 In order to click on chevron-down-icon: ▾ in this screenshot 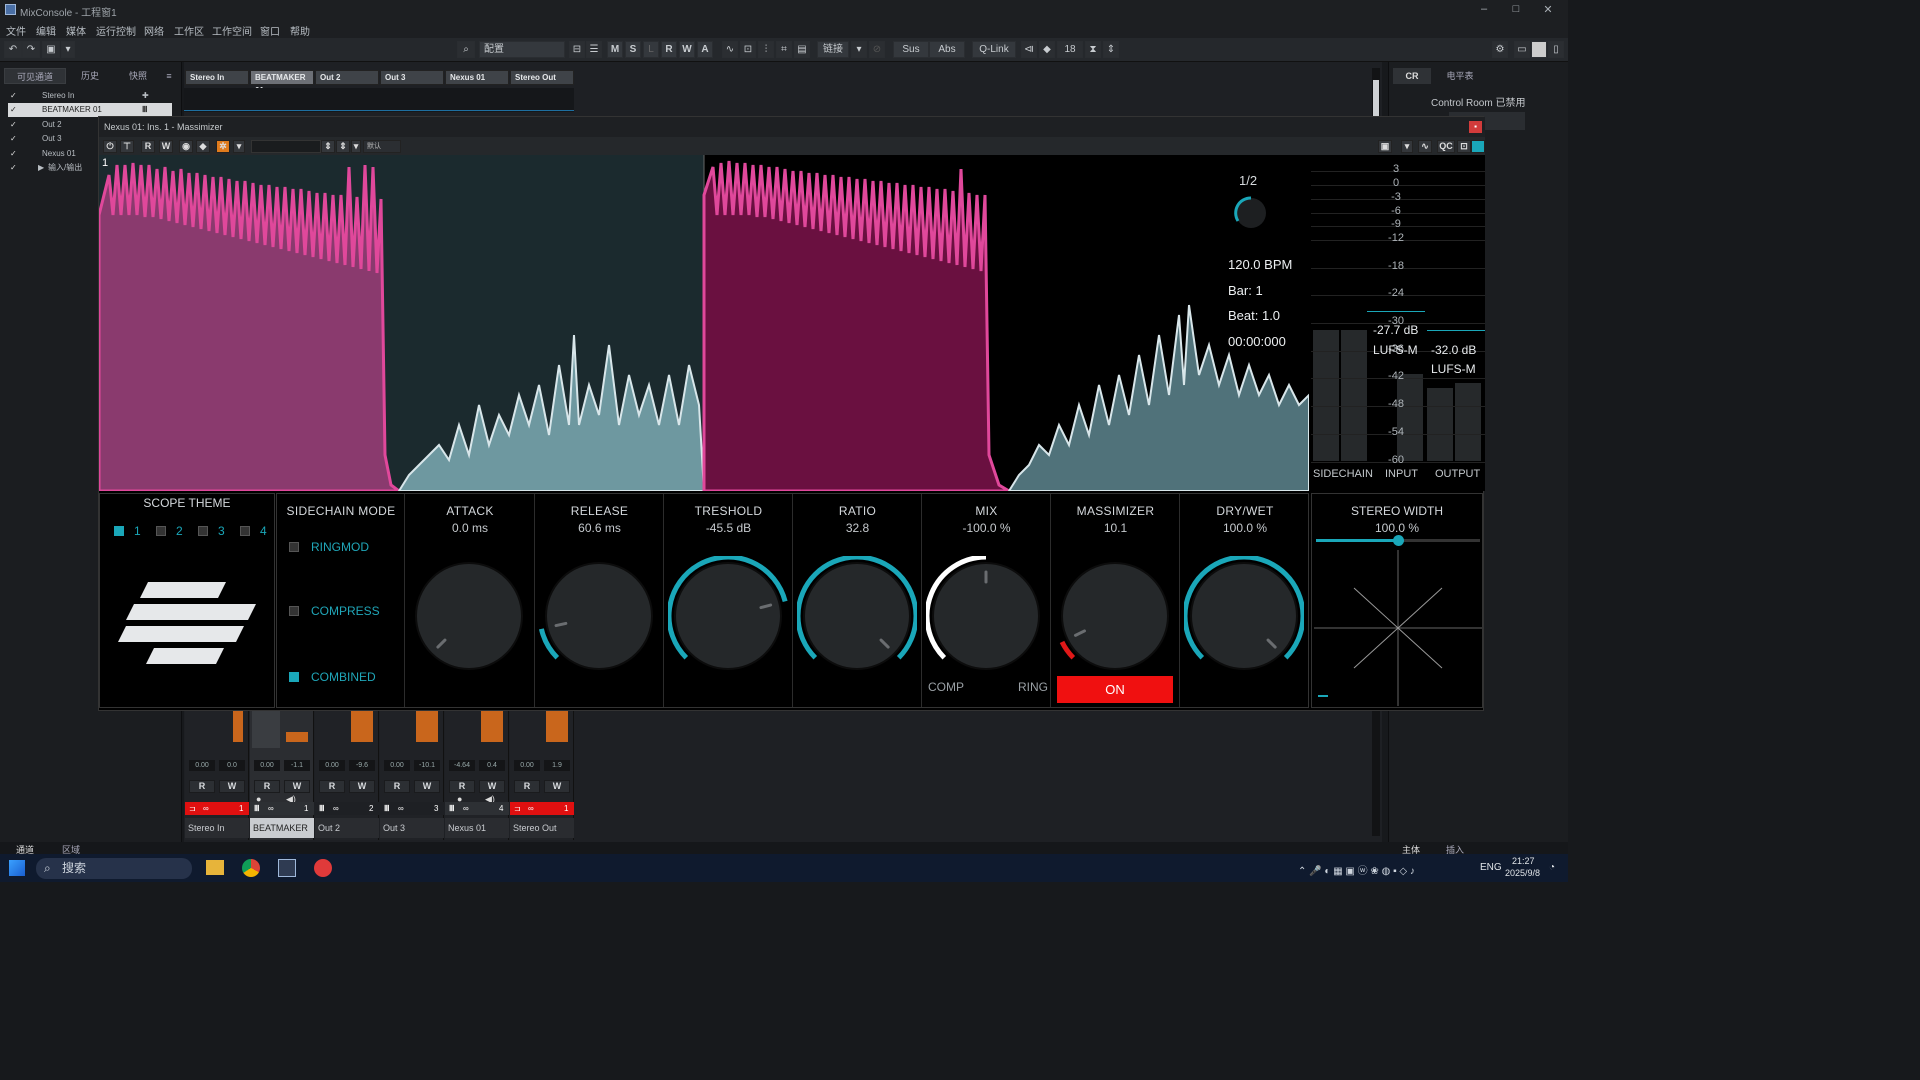, I will do `click(68, 49)`.